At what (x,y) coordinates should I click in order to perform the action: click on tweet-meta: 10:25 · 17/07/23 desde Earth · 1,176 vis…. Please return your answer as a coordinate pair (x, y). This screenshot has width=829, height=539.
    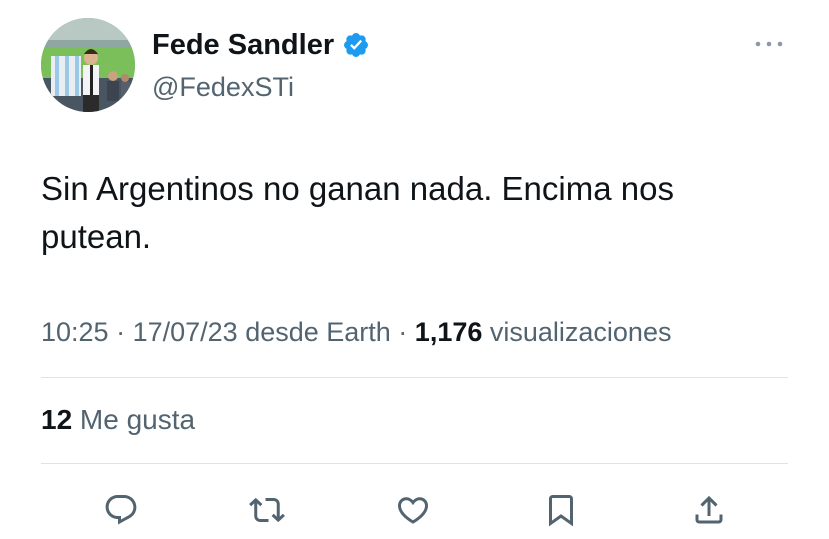
    Looking at the image, I should click on (356, 332).